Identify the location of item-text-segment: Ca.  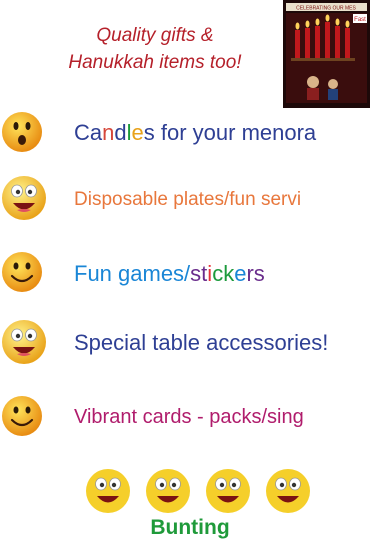
(88, 132).